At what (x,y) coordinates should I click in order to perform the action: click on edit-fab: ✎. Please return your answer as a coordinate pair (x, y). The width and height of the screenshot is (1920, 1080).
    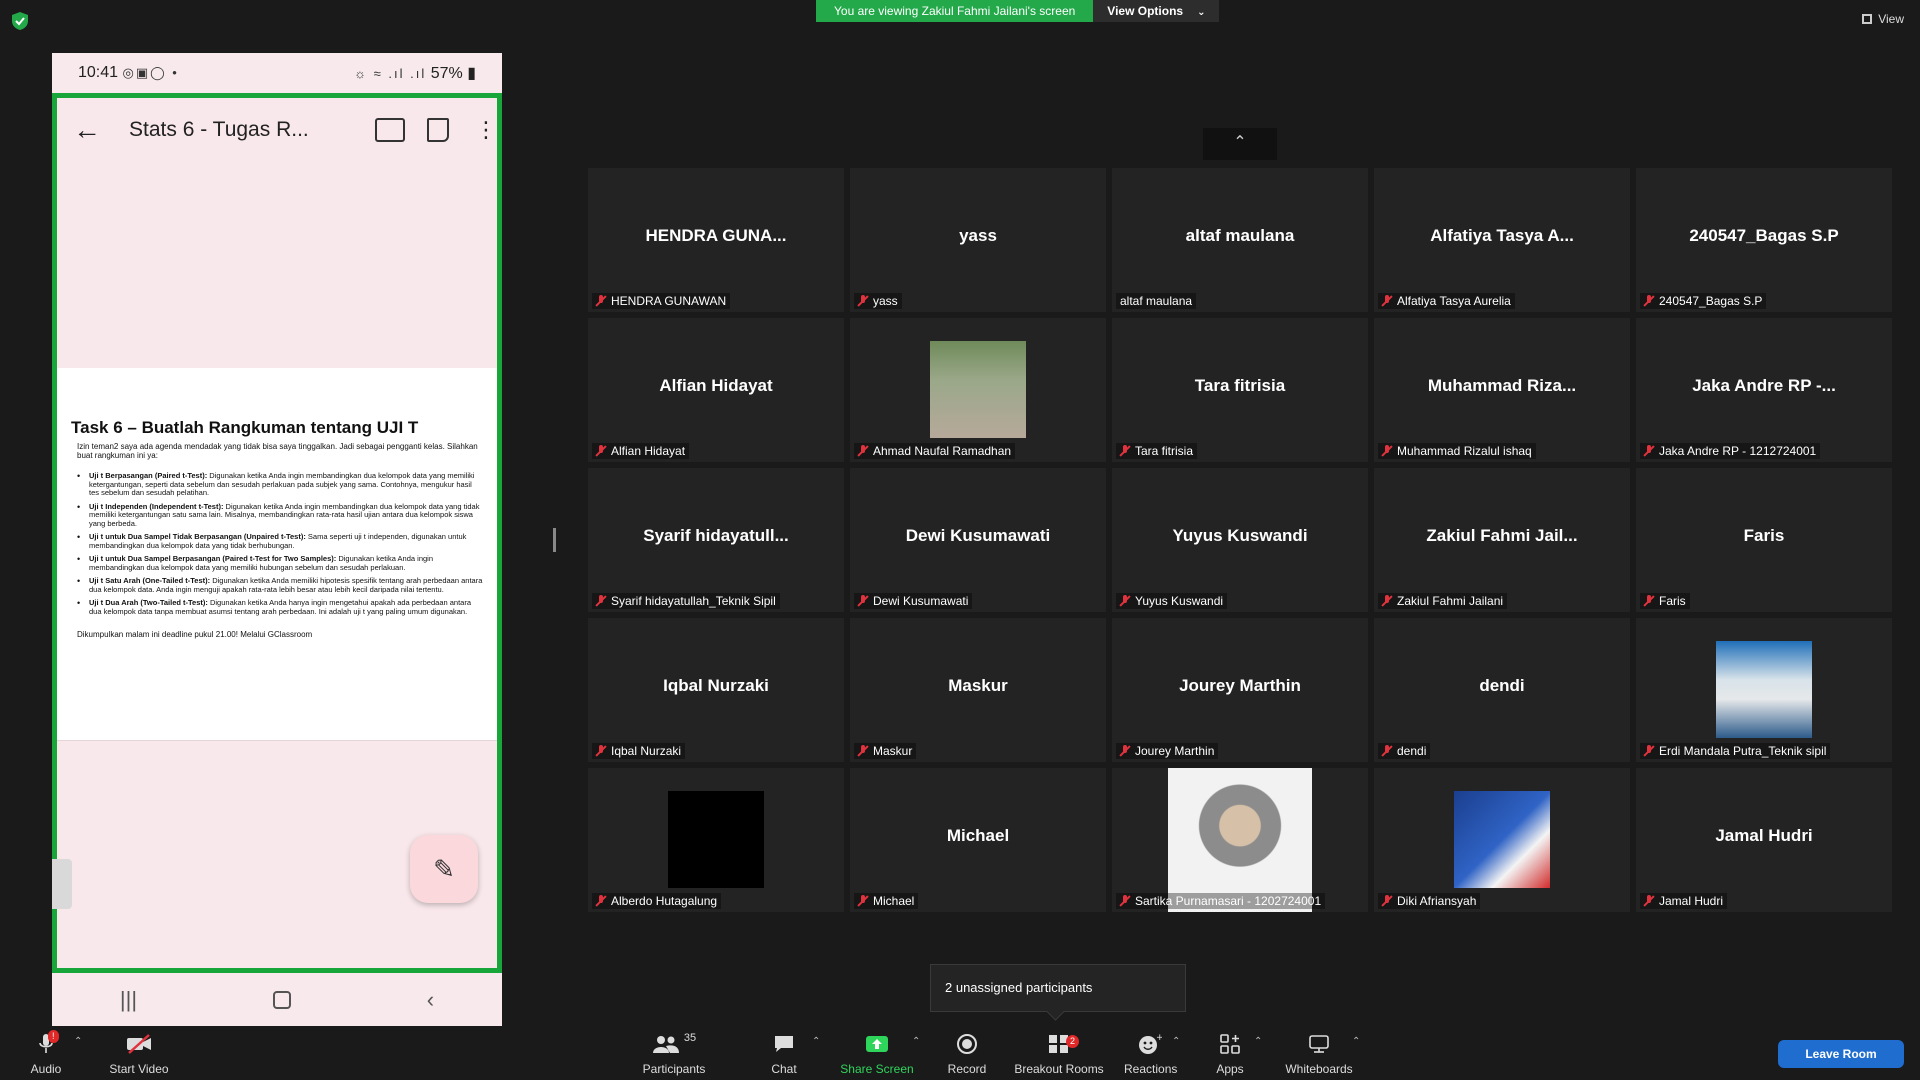
    Looking at the image, I should click on (444, 869).